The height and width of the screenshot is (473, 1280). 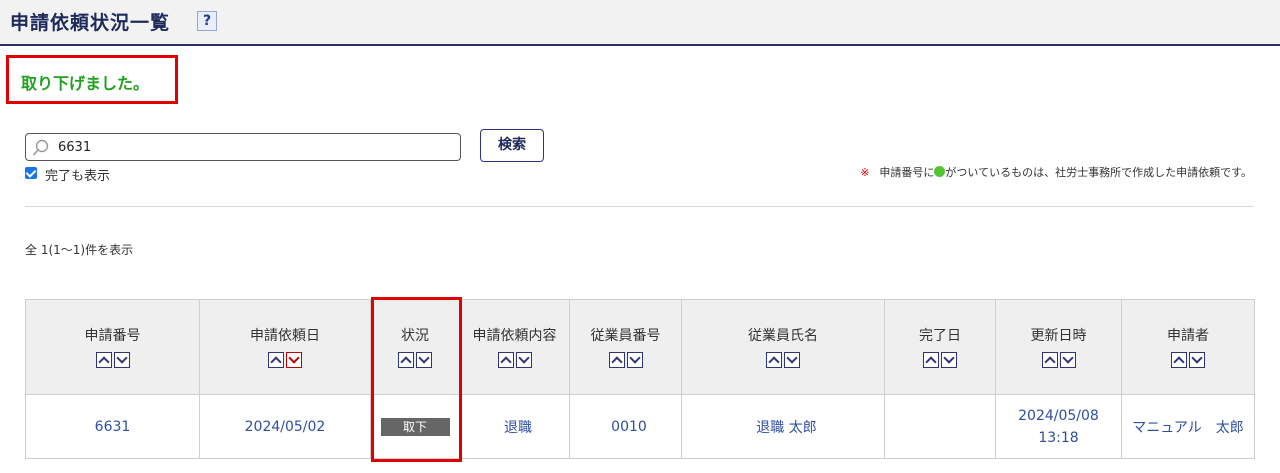 I want to click on col-header: 更新日時, so click(x=1058, y=347).